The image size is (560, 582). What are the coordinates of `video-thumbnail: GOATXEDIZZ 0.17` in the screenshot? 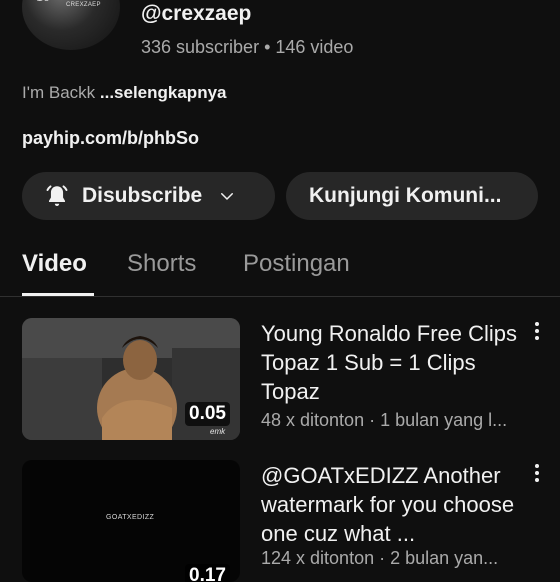 It's located at (131, 521).